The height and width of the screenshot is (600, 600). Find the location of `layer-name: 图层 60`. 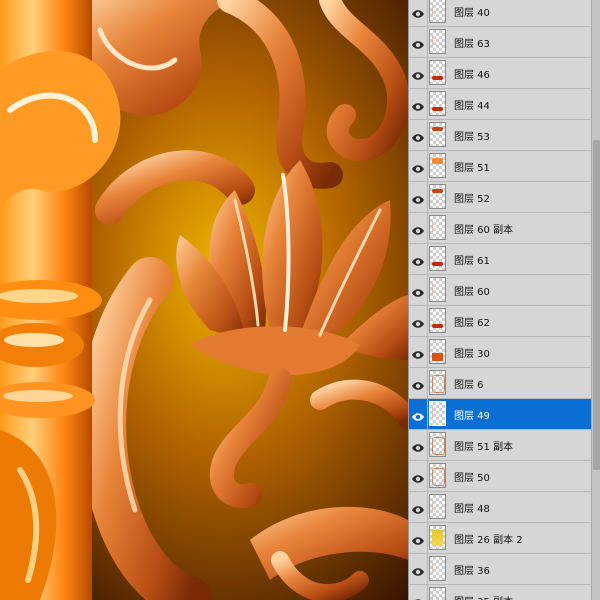

layer-name: 图层 60 is located at coordinates (472, 290).